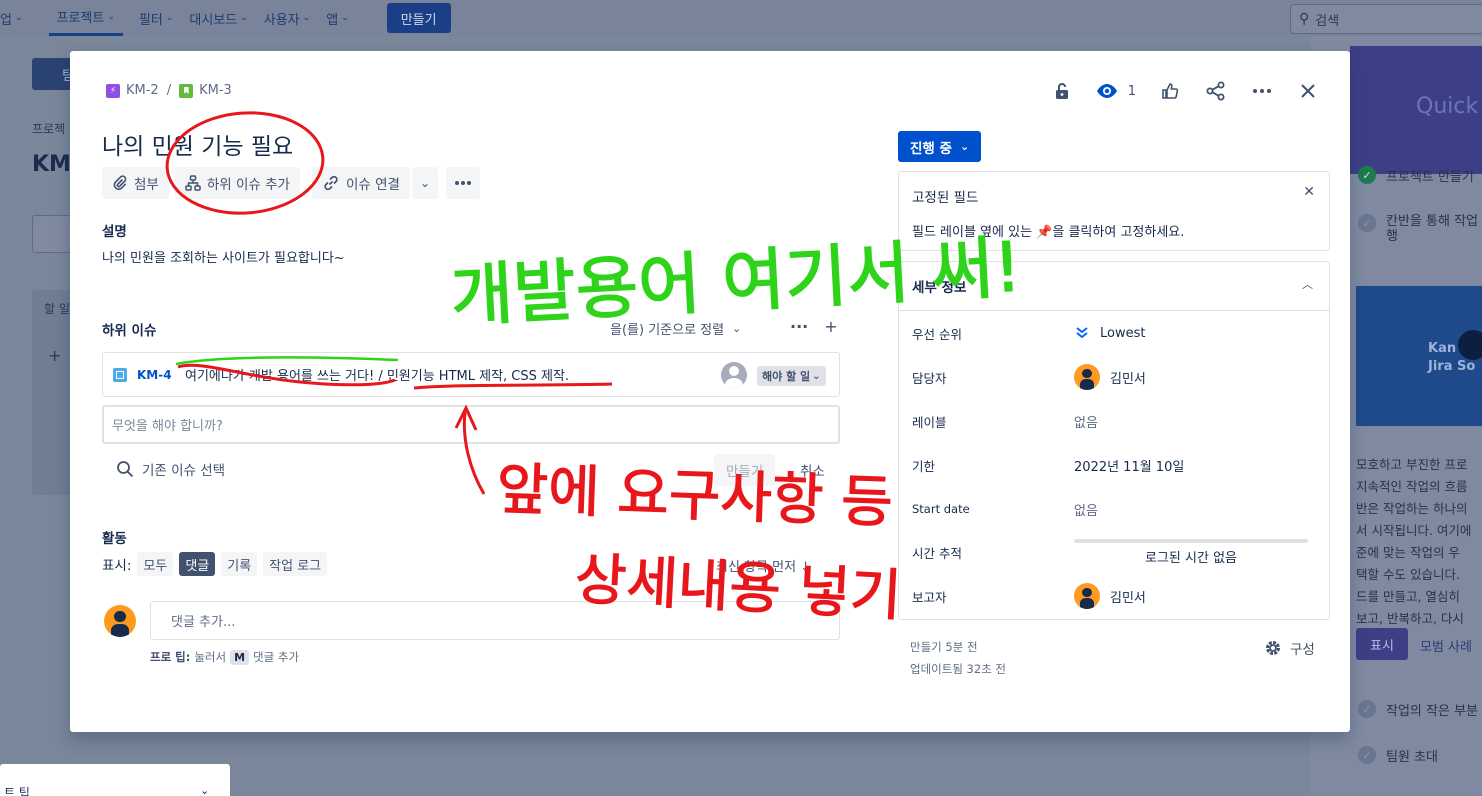  What do you see at coordinates (1109, 333) in the screenshot?
I see `priority-value: Lowest` at bounding box center [1109, 333].